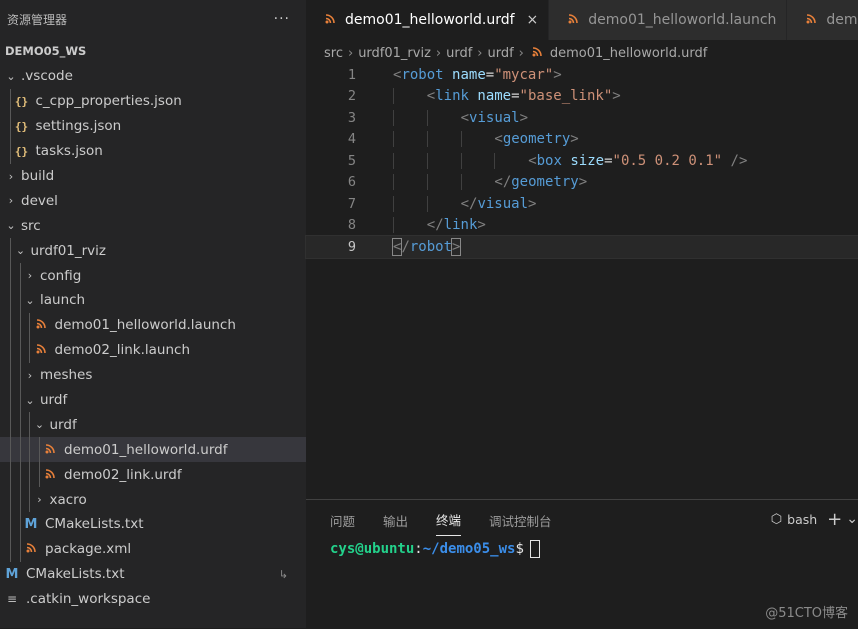  Describe the element at coordinates (153, 524) in the screenshot. I see `tree-file: M CMakeLists.txt` at that location.